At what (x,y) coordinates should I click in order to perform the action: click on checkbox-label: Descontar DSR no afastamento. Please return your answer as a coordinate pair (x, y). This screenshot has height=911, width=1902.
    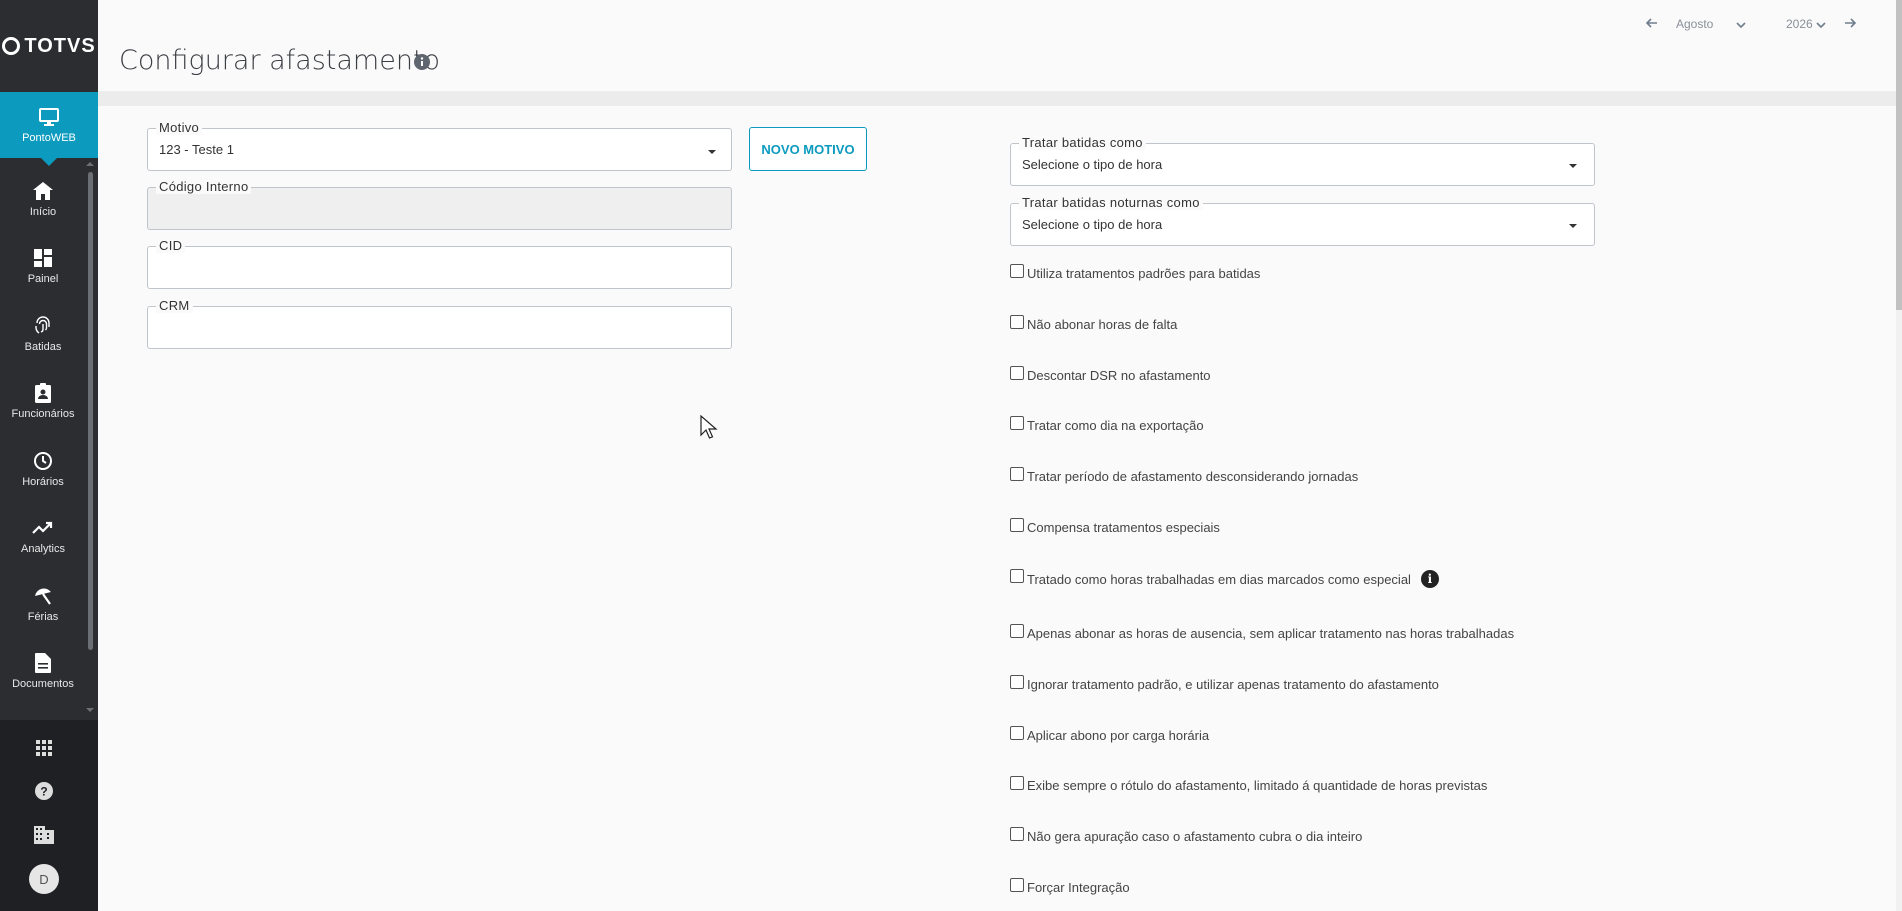
    Looking at the image, I should click on (1119, 375).